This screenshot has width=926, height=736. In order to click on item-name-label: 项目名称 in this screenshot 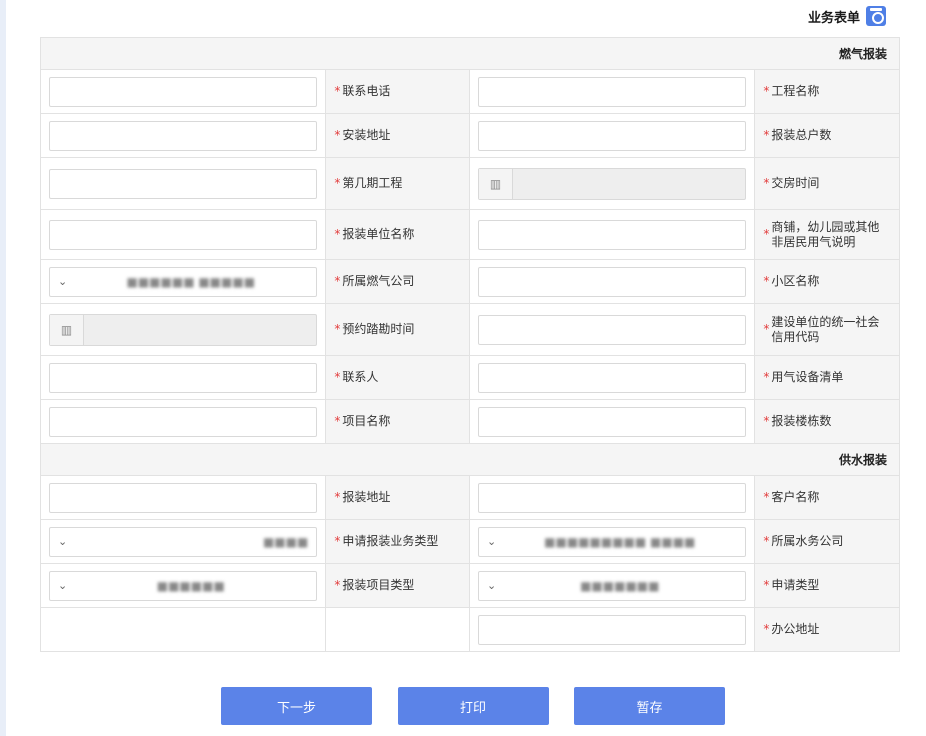, I will do `click(366, 421)`.